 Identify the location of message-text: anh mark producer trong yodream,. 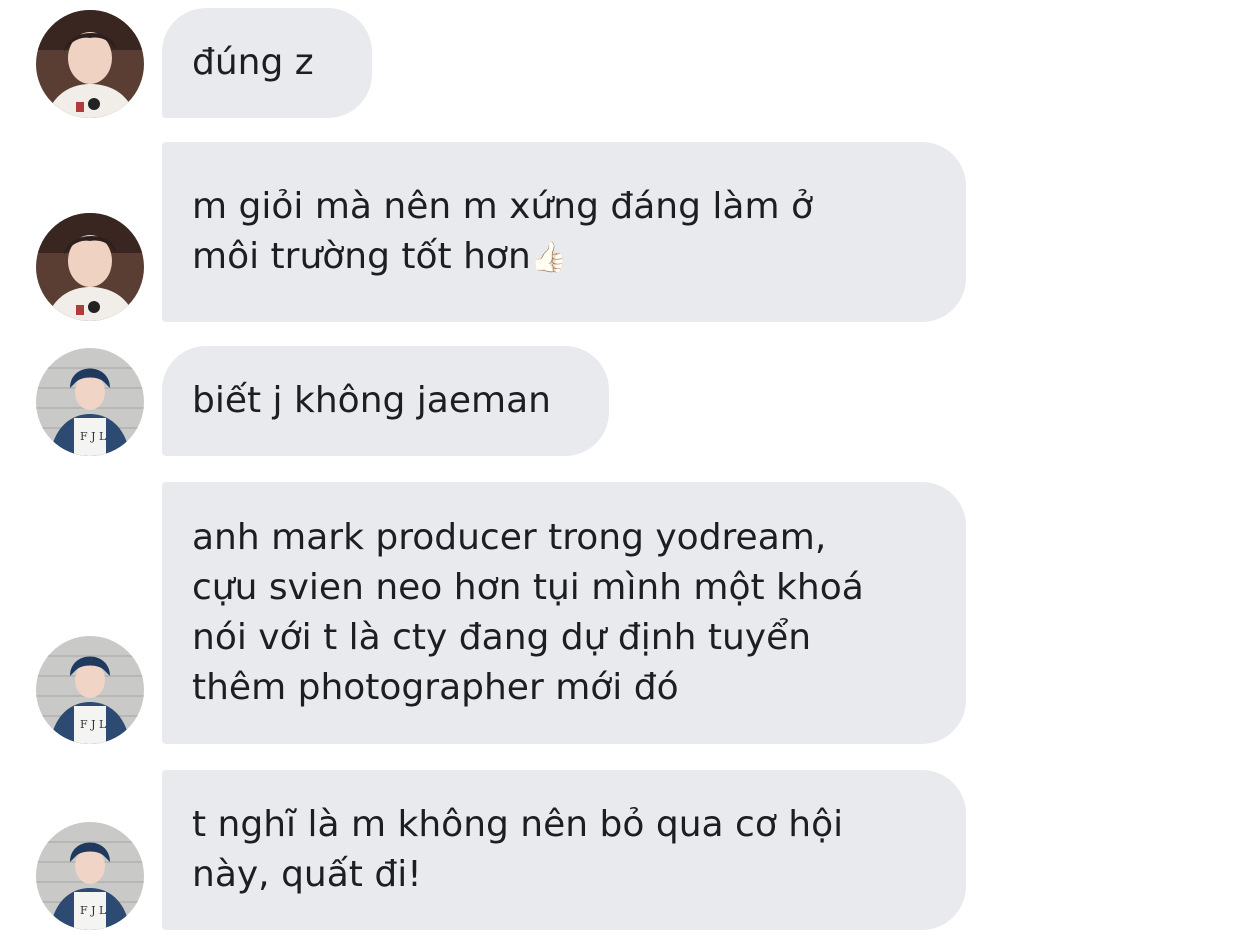
(509, 537).